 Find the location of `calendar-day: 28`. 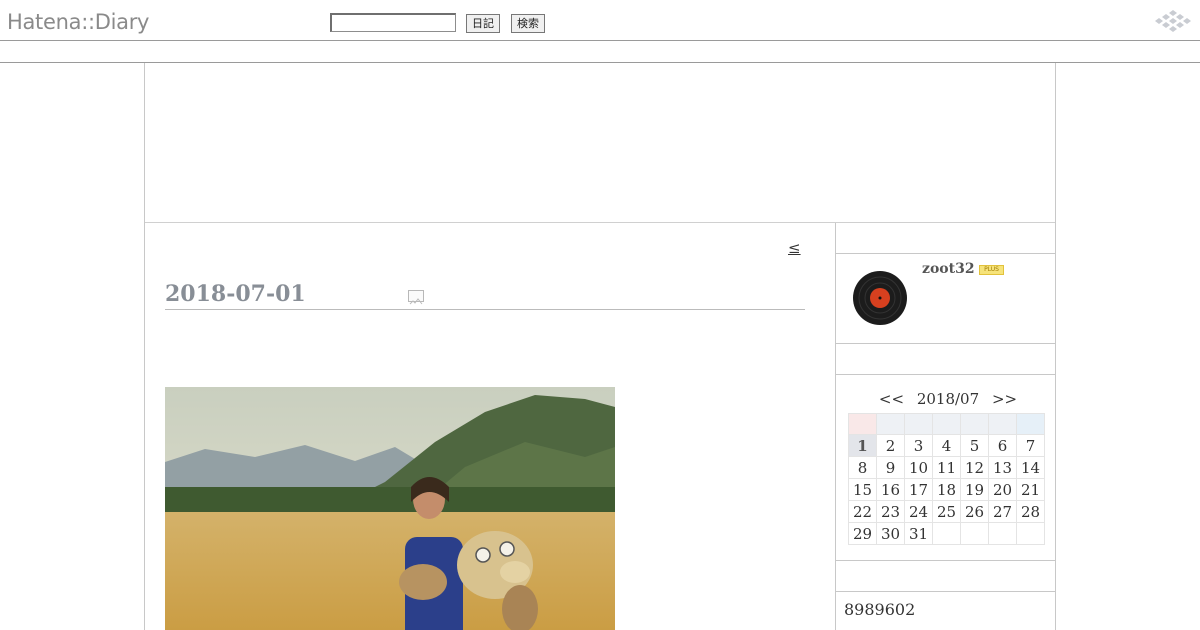

calendar-day: 28 is located at coordinates (1030, 511).